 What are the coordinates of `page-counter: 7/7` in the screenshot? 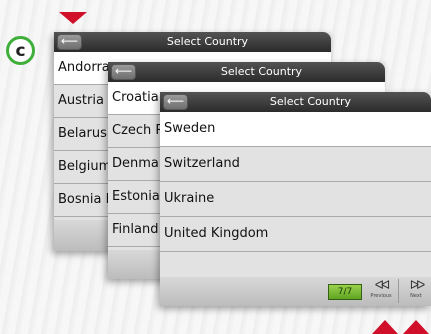 It's located at (345, 292).